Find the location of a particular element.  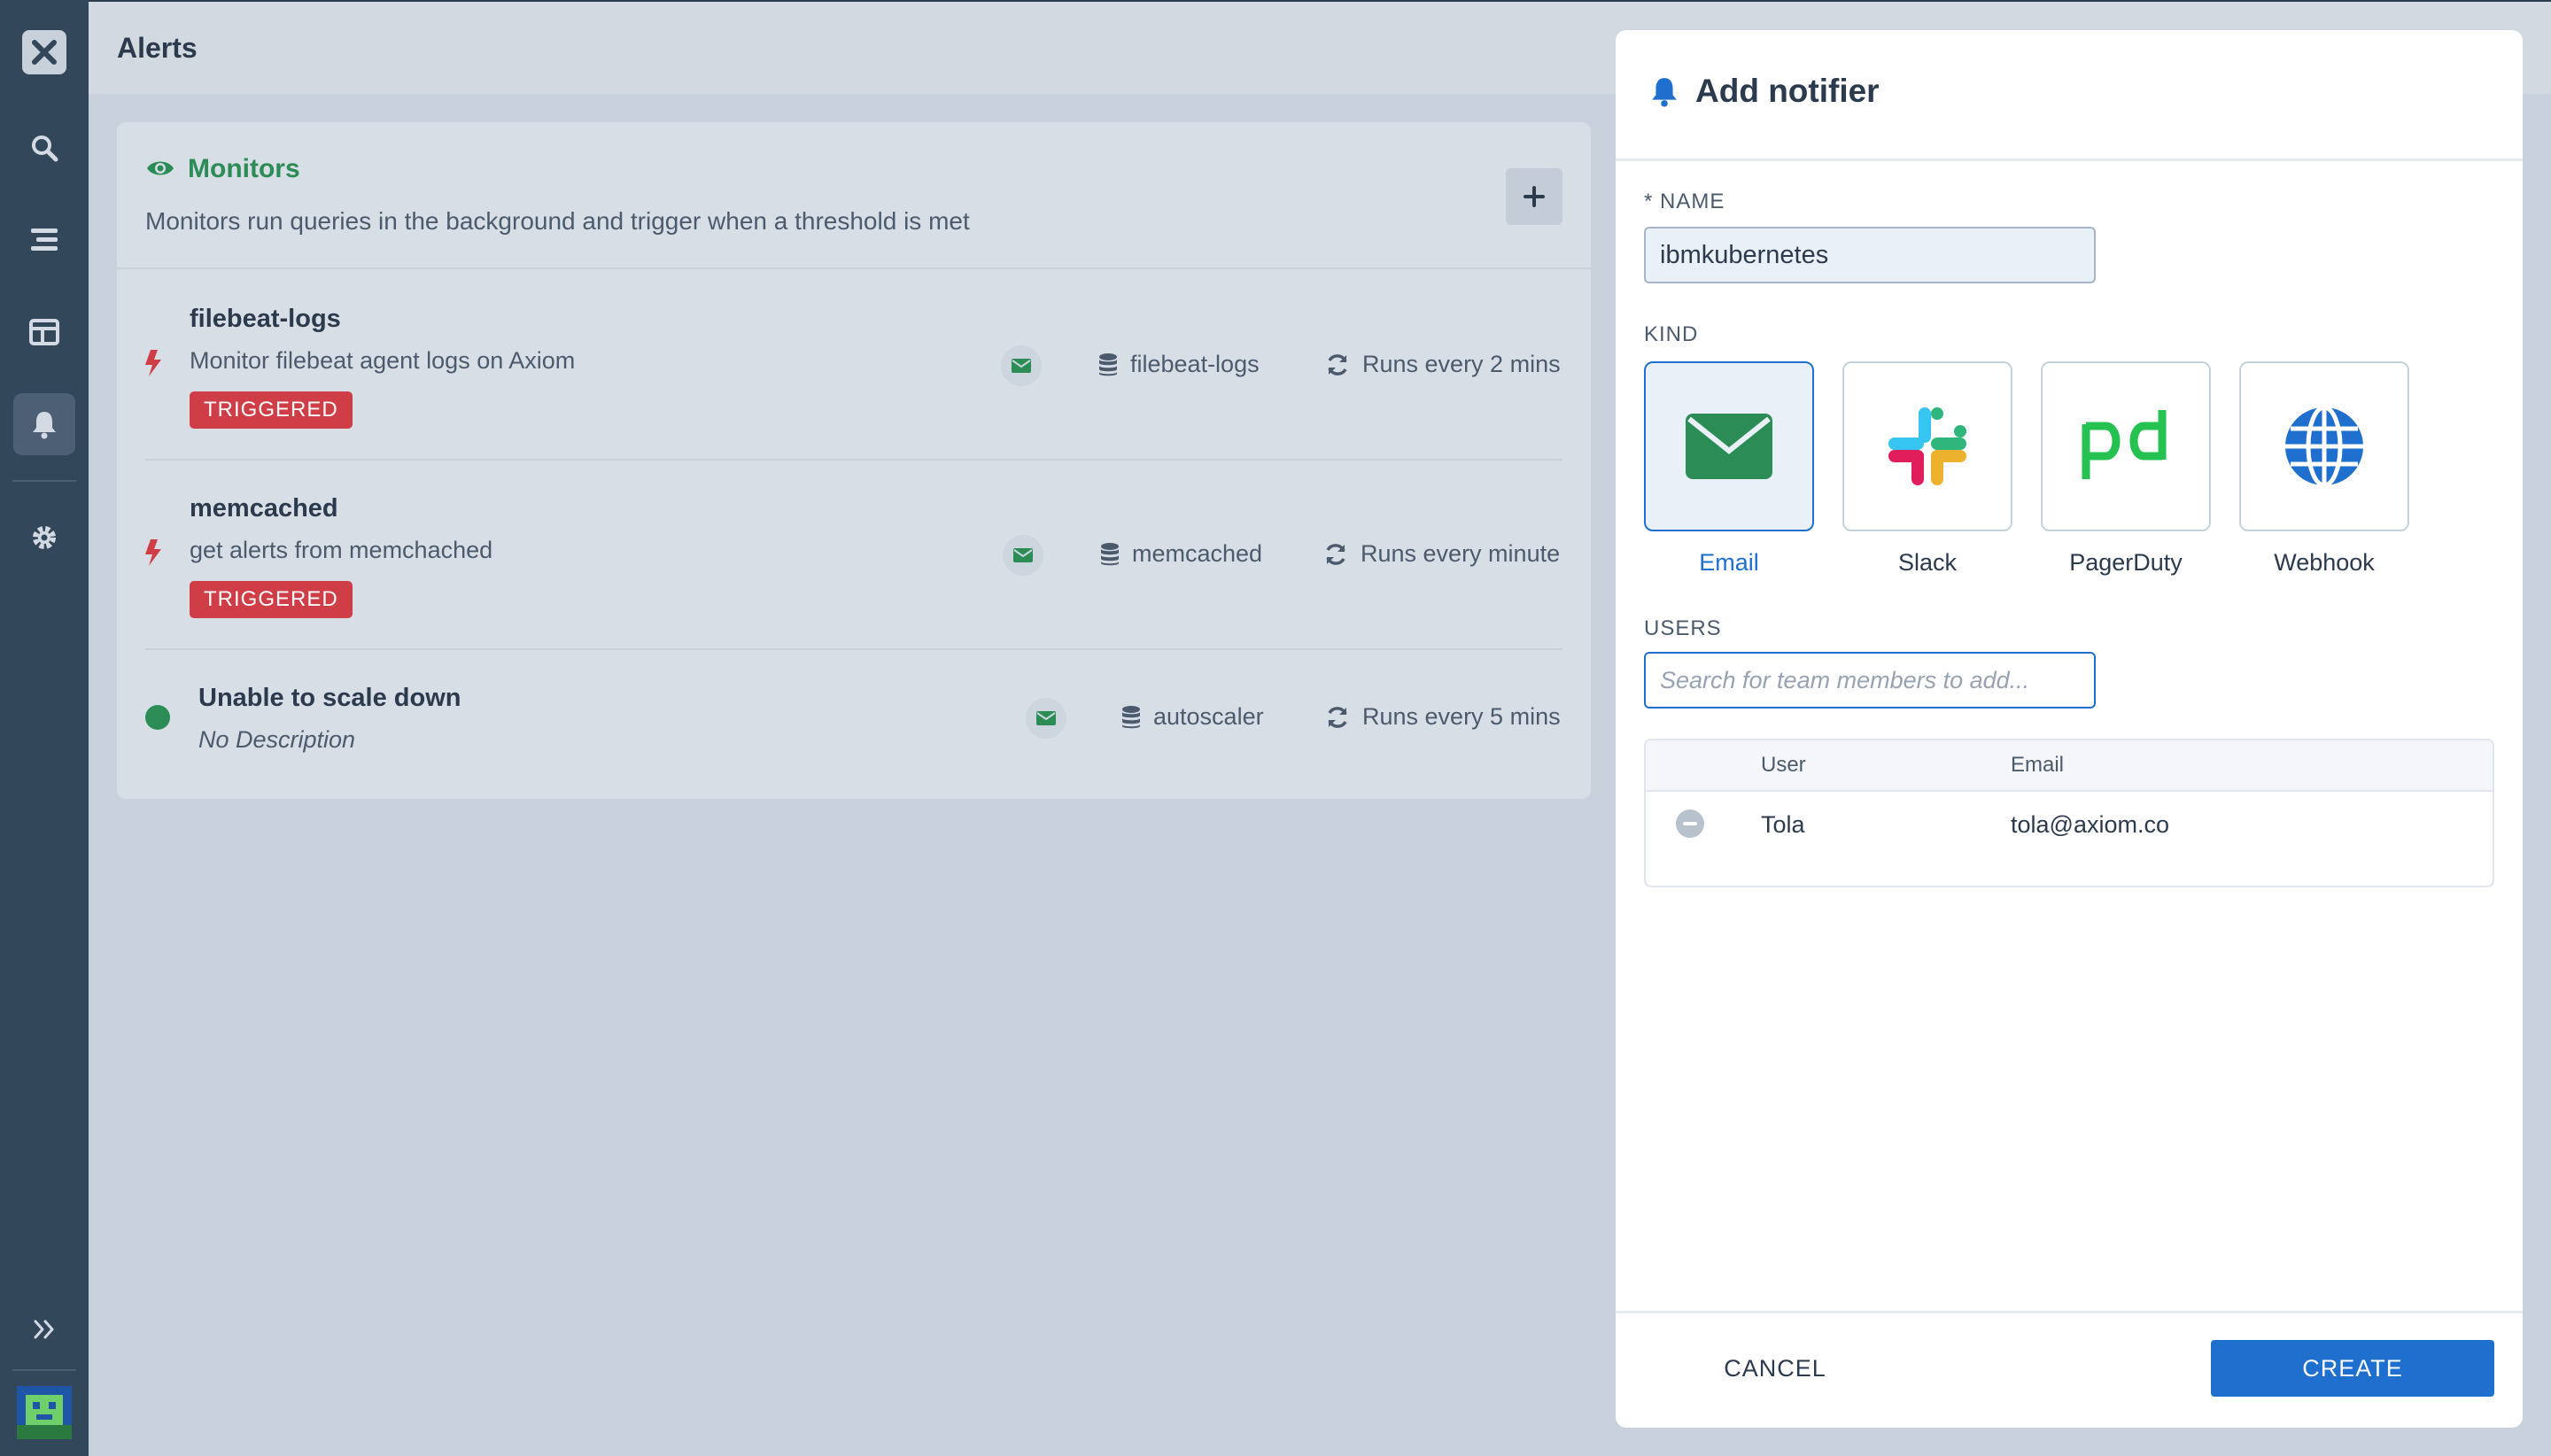

globe-icon is located at coordinates (2324, 446).